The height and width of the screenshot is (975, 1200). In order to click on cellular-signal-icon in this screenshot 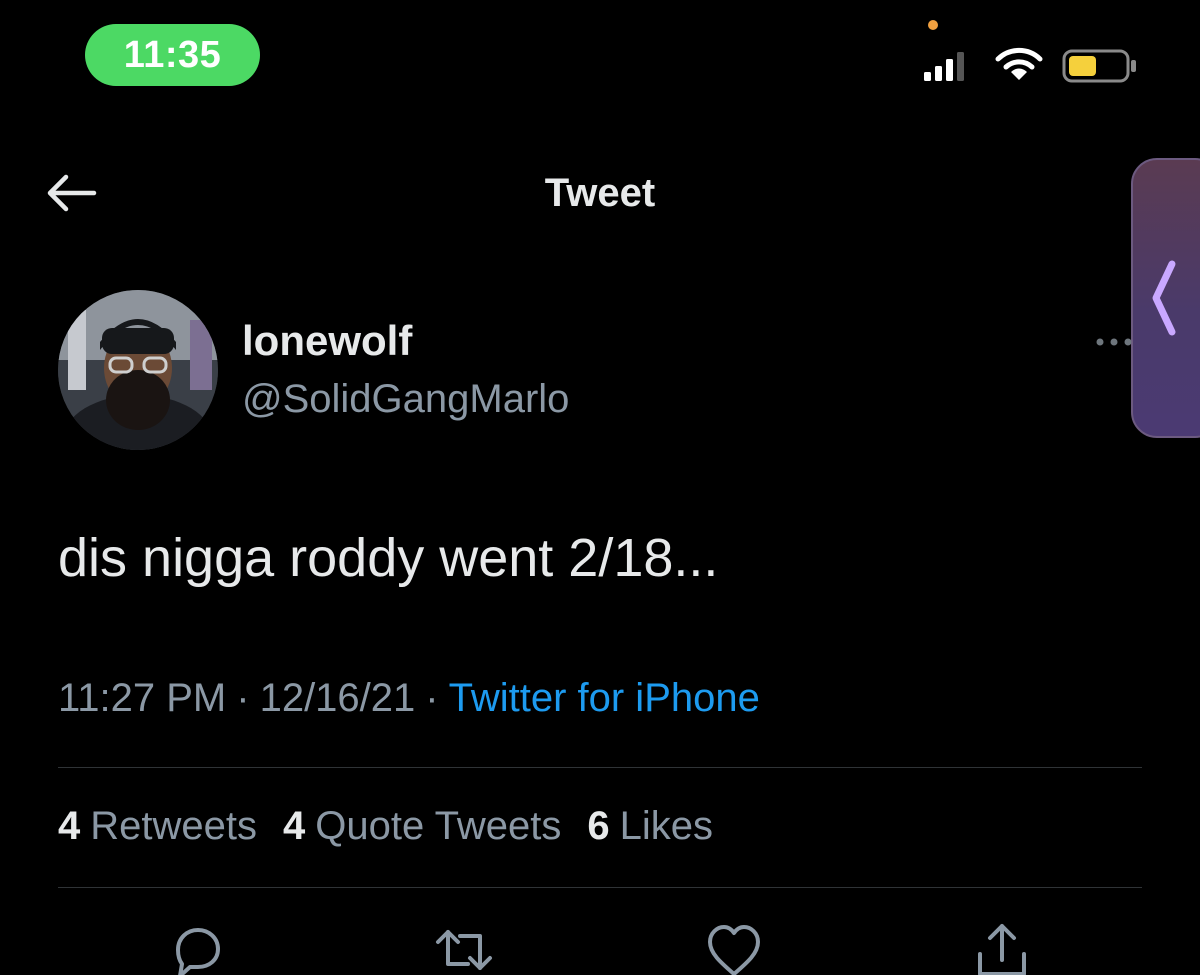, I will do `click(944, 66)`.